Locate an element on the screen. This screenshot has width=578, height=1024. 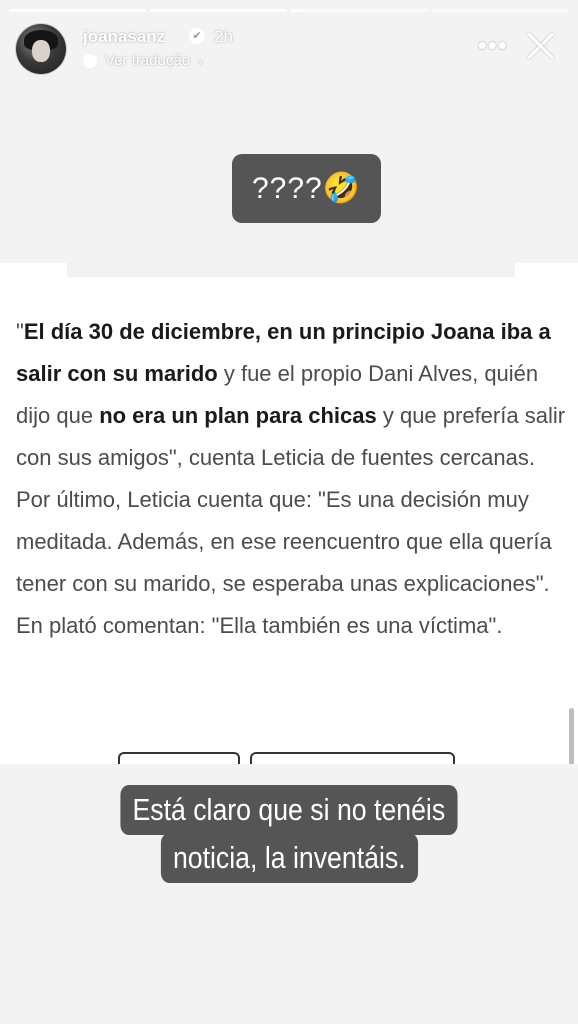
avatar is located at coordinates (41, 49).